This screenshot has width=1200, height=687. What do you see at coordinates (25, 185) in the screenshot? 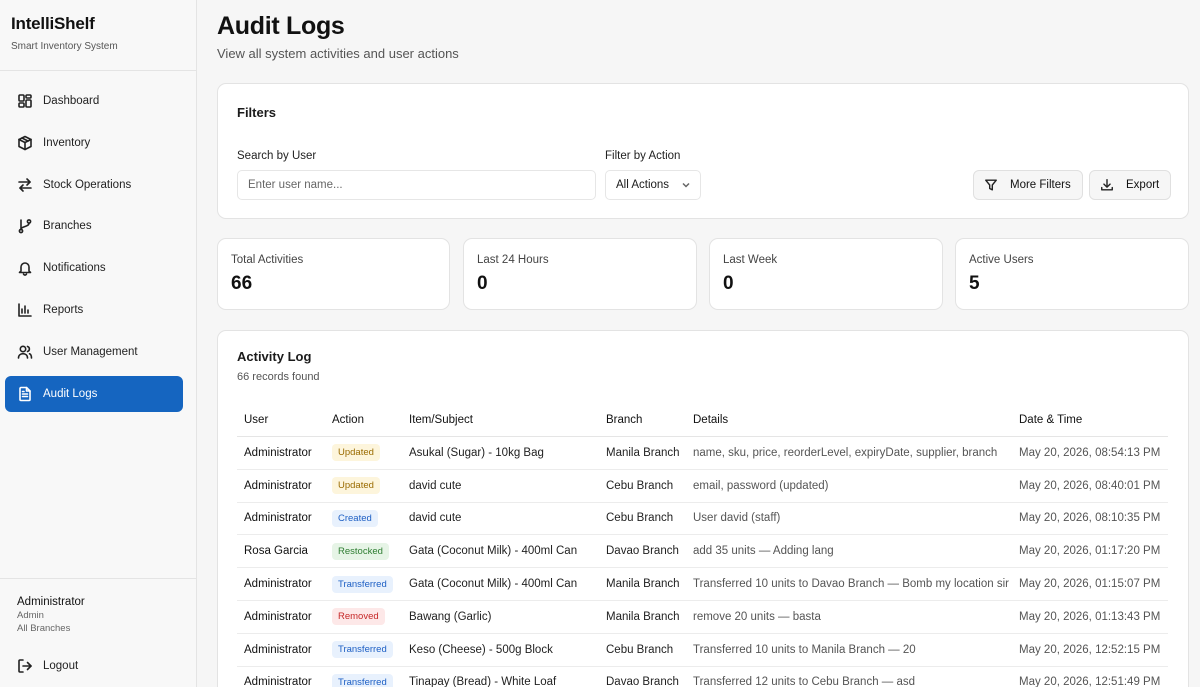
I see `arrows-icon` at bounding box center [25, 185].